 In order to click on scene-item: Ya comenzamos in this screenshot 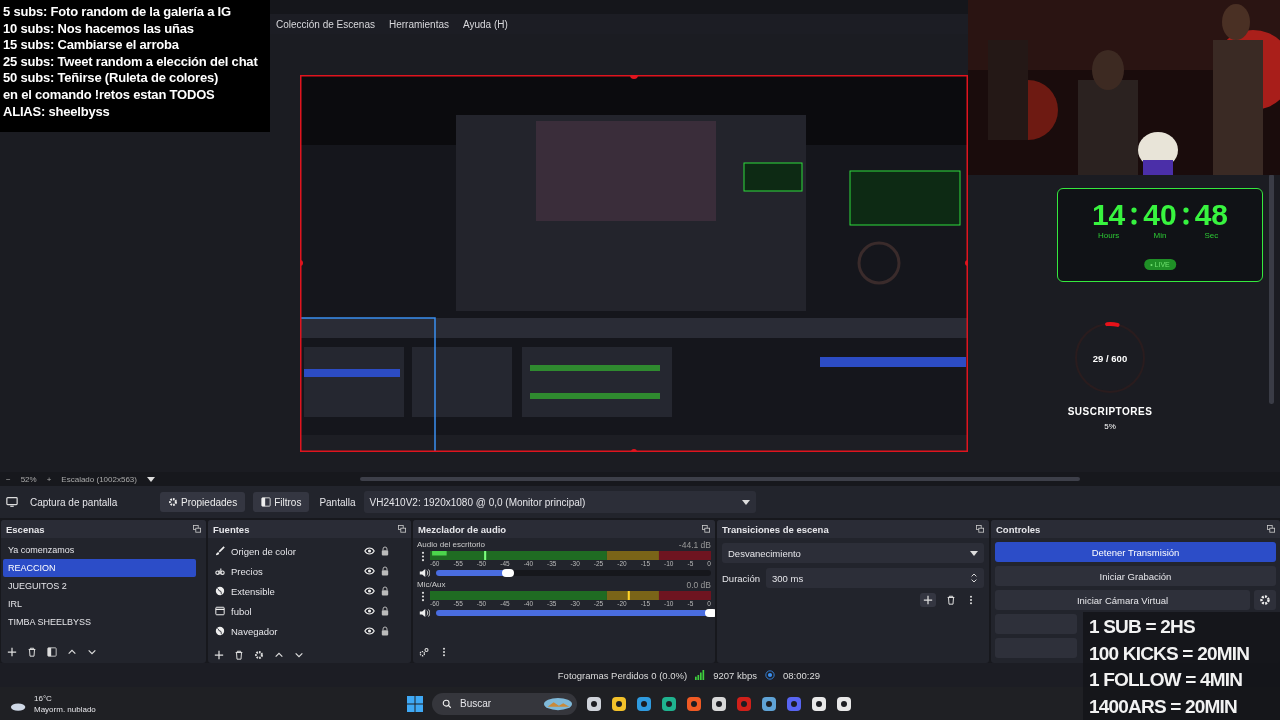, I will do `click(99, 550)`.